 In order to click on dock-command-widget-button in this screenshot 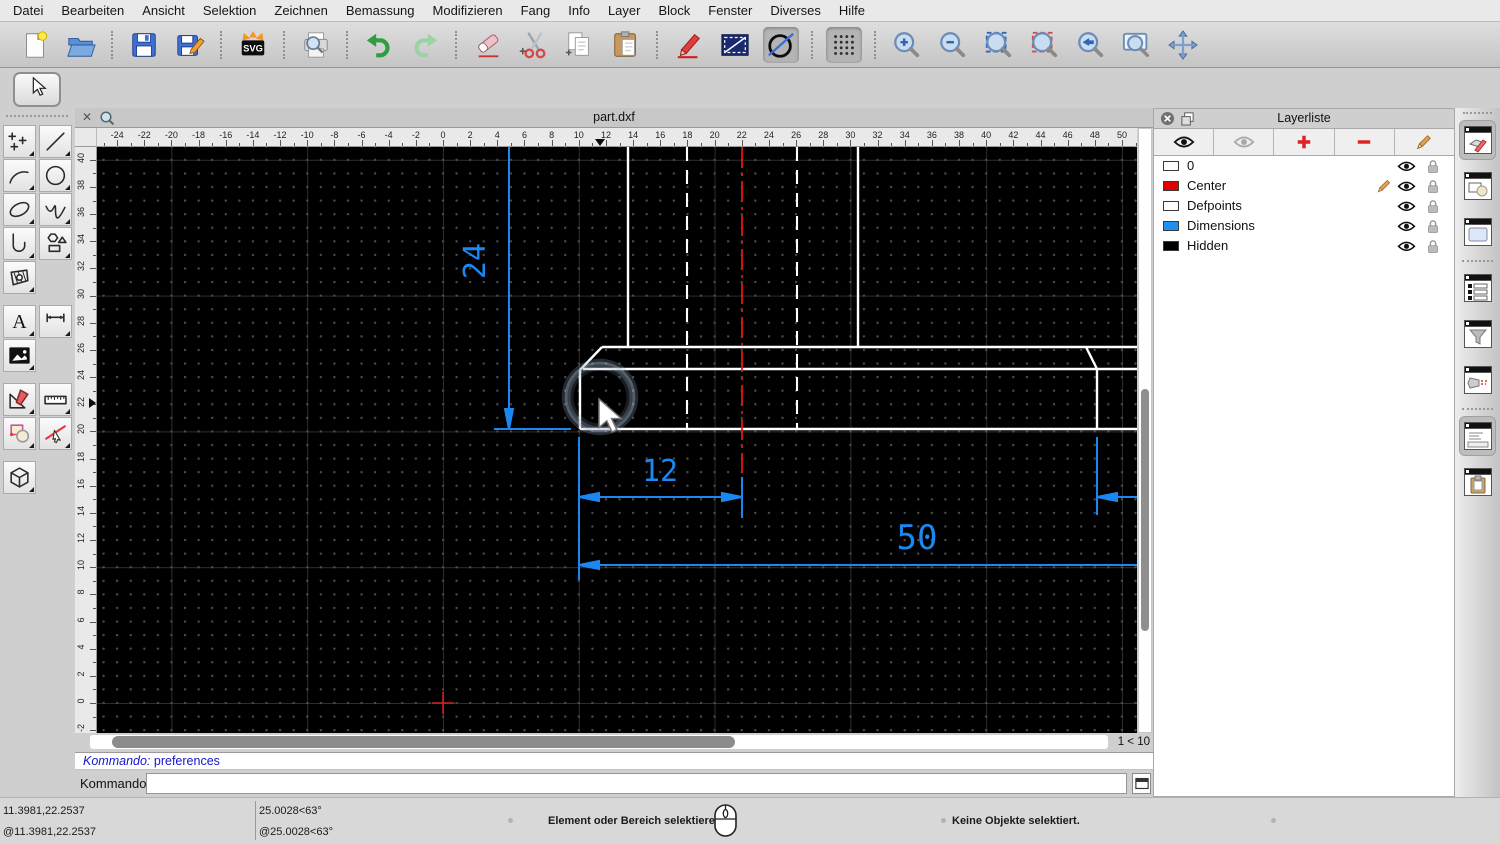, I will do `click(1477, 436)`.